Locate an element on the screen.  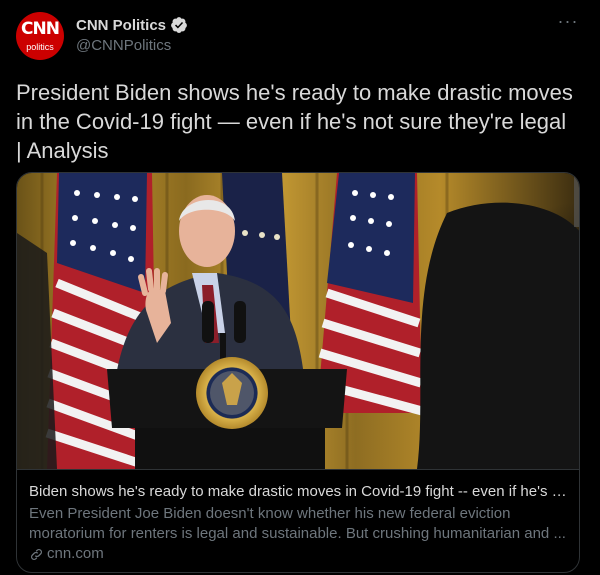
avatar-sublabel: politics is located at coordinates (40, 47).